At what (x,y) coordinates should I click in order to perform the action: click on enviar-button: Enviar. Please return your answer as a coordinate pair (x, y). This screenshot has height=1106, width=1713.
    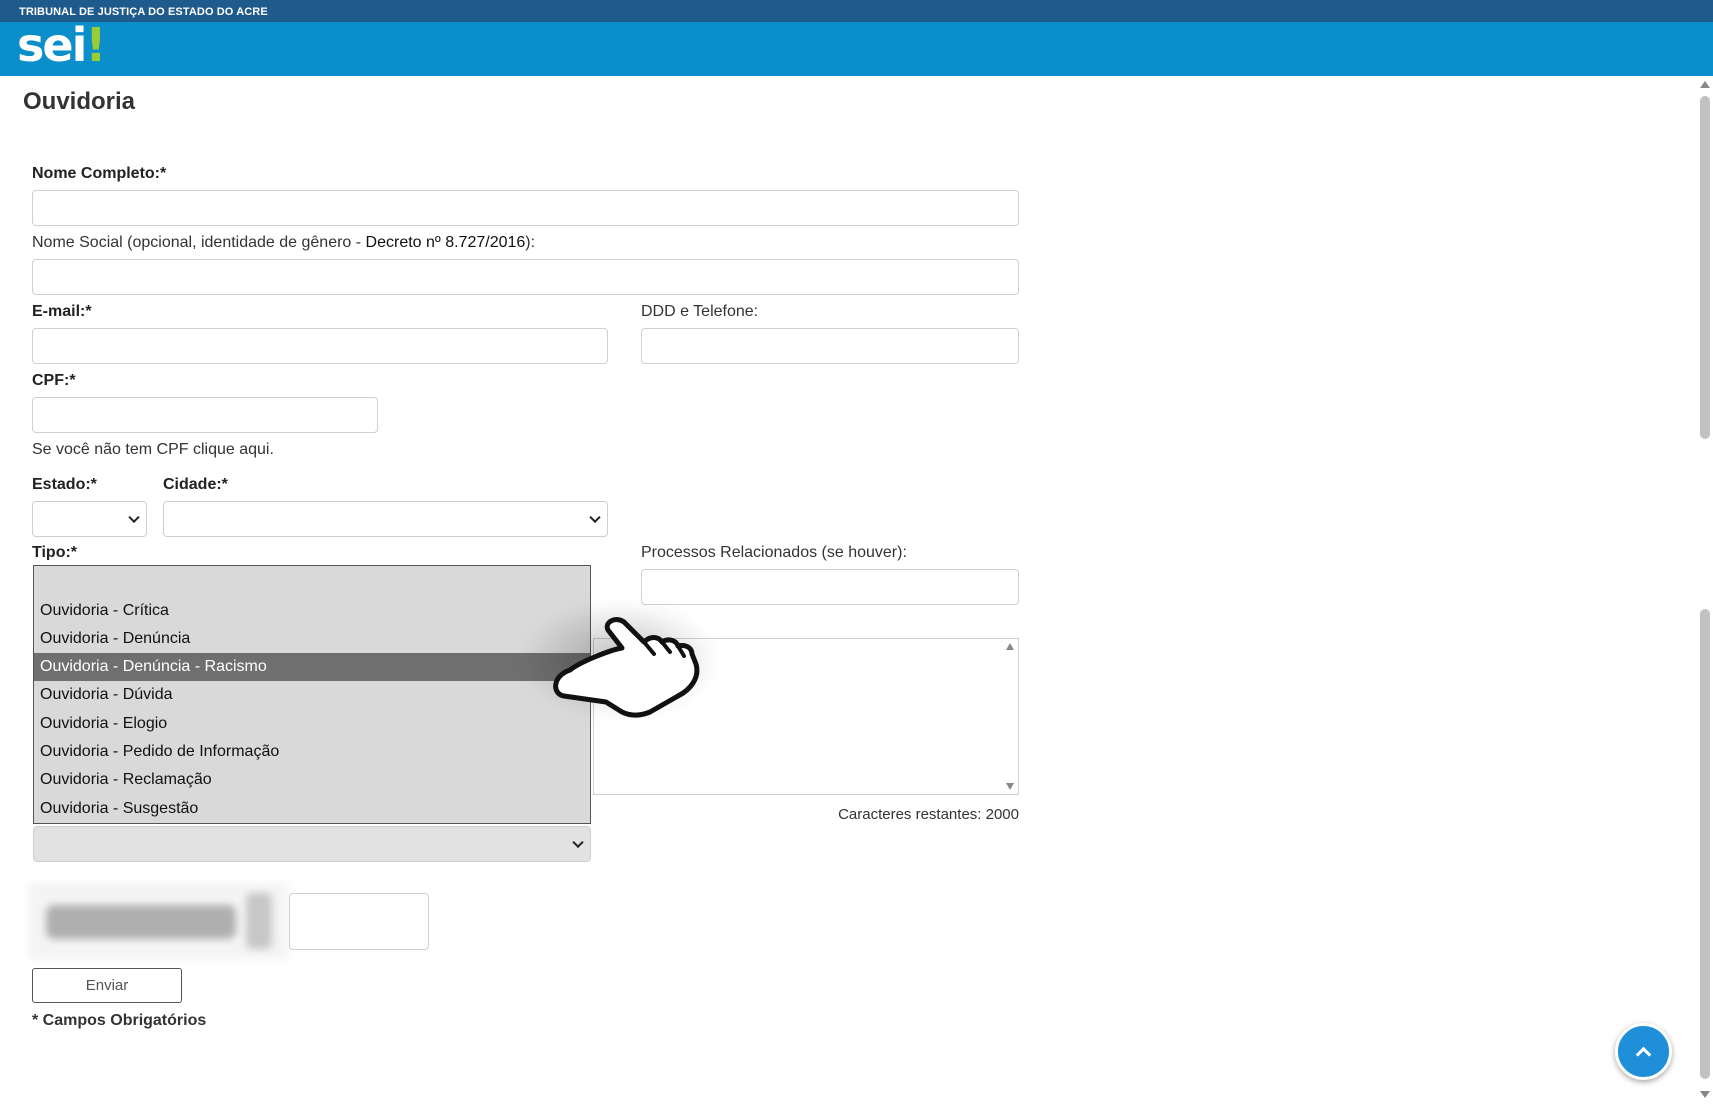
    Looking at the image, I should click on (107, 985).